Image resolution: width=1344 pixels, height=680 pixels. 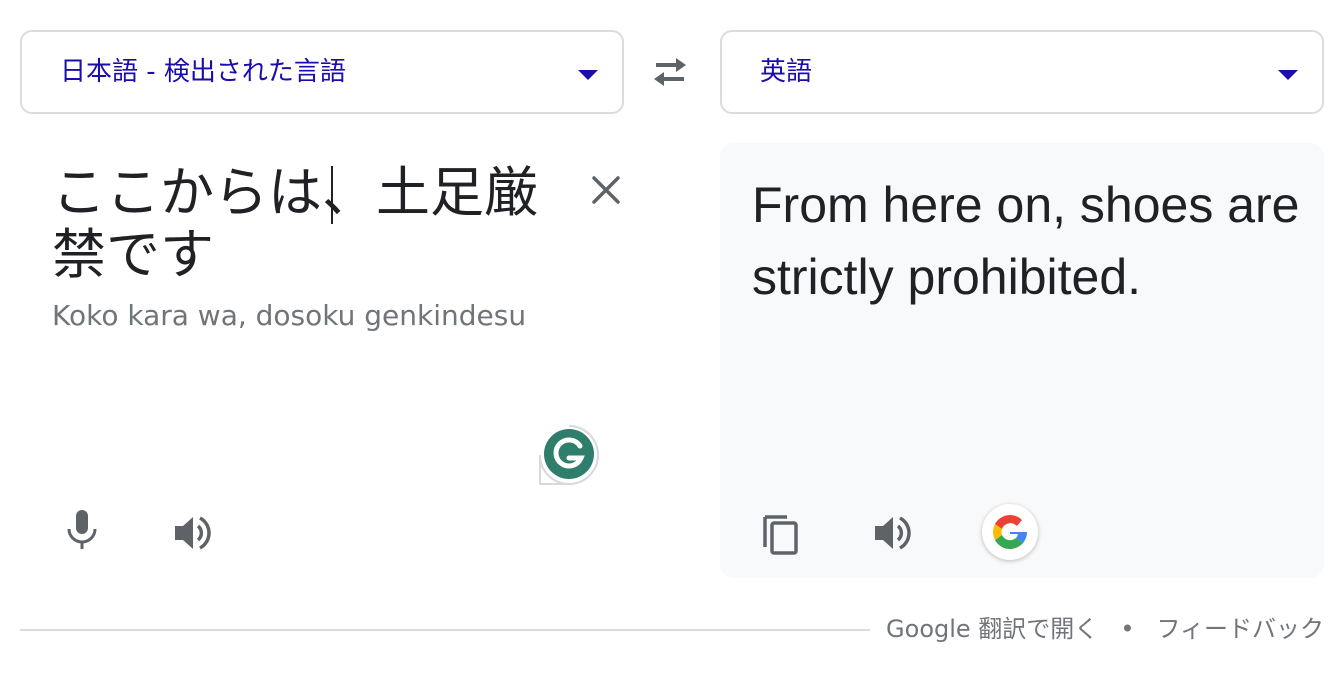 I want to click on text-caret, so click(x=332, y=195).